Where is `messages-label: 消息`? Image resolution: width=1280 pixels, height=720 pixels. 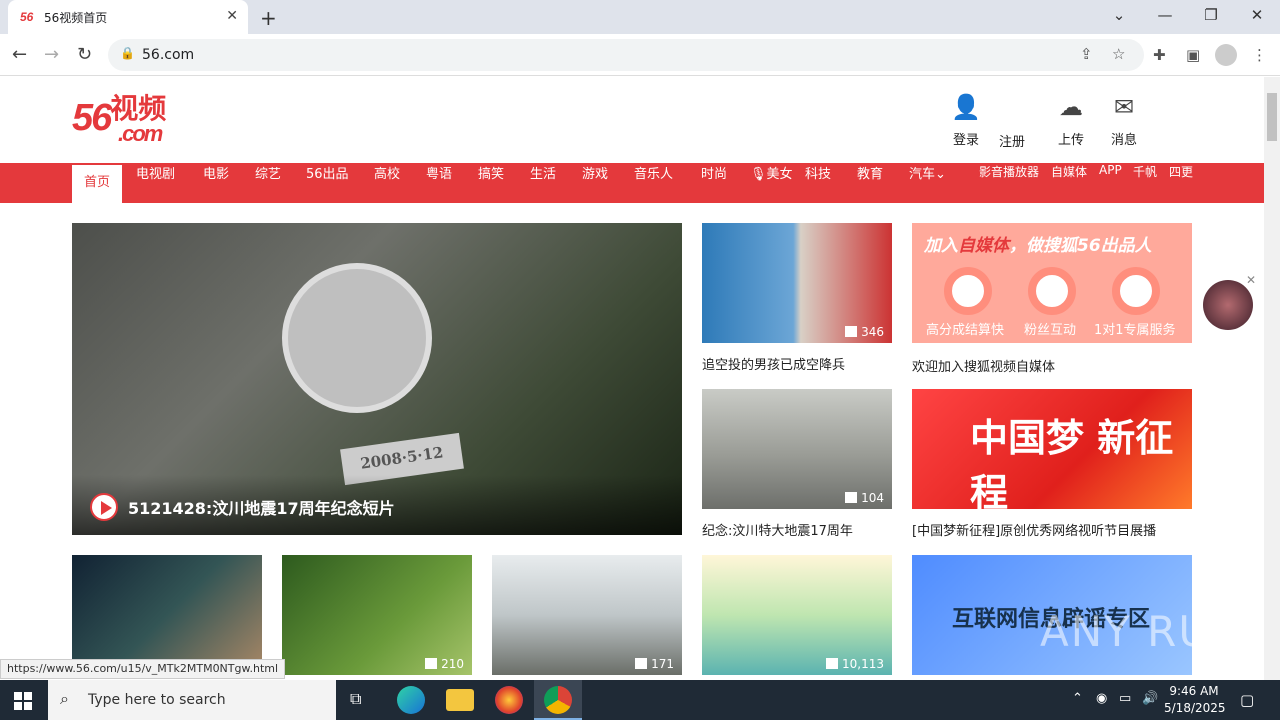
messages-label: 消息 is located at coordinates (1123, 140).